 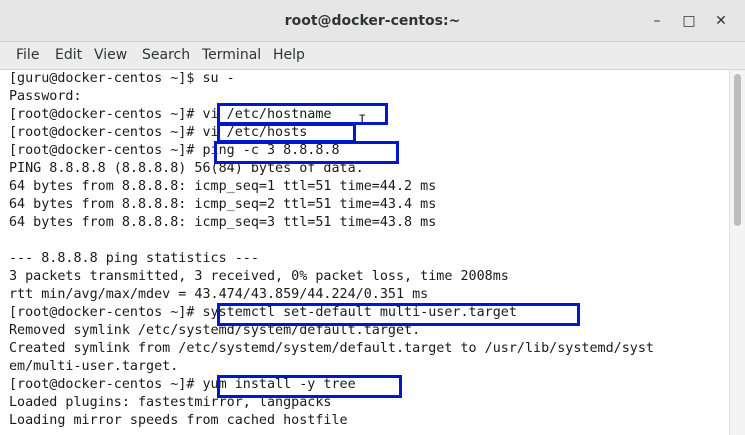 I want to click on minimize-icon: –, so click(x=657, y=21).